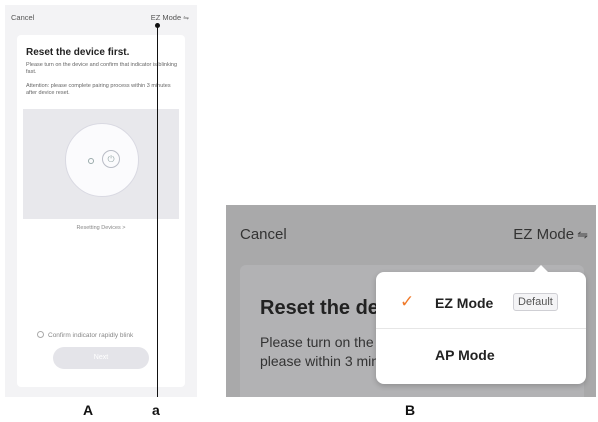 The height and width of the screenshot is (422, 598). I want to click on figure-label-a-upper: A, so click(88, 410).